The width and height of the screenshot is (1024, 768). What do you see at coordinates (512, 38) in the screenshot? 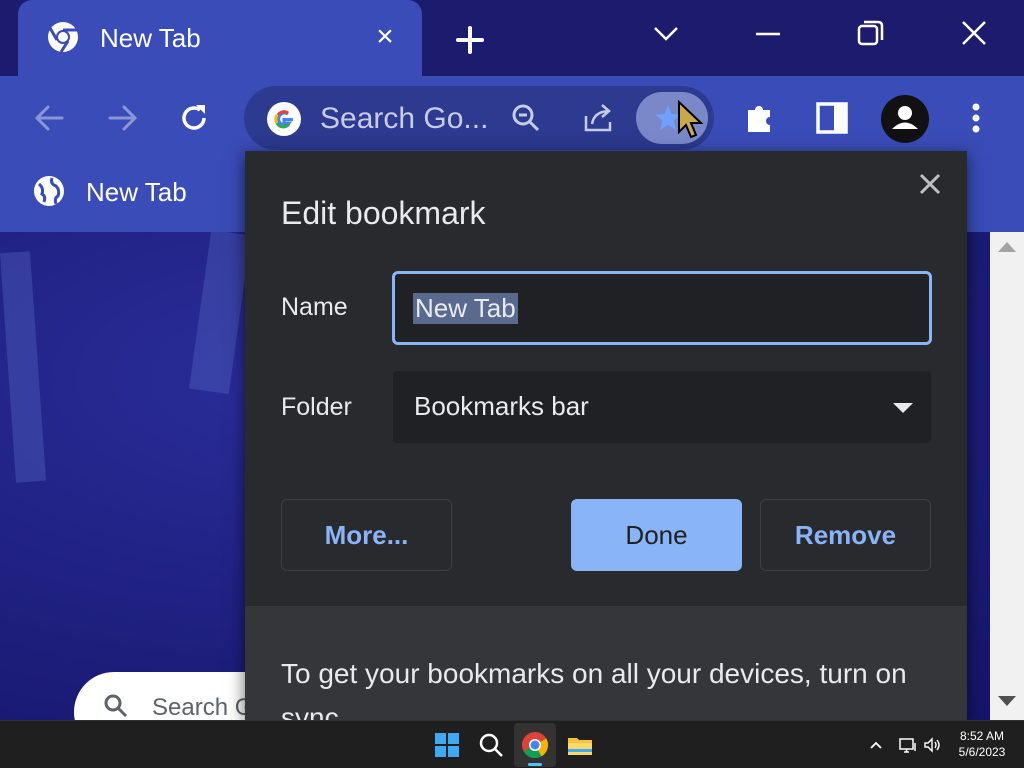
I see `title-bar: New Tab ×` at bounding box center [512, 38].